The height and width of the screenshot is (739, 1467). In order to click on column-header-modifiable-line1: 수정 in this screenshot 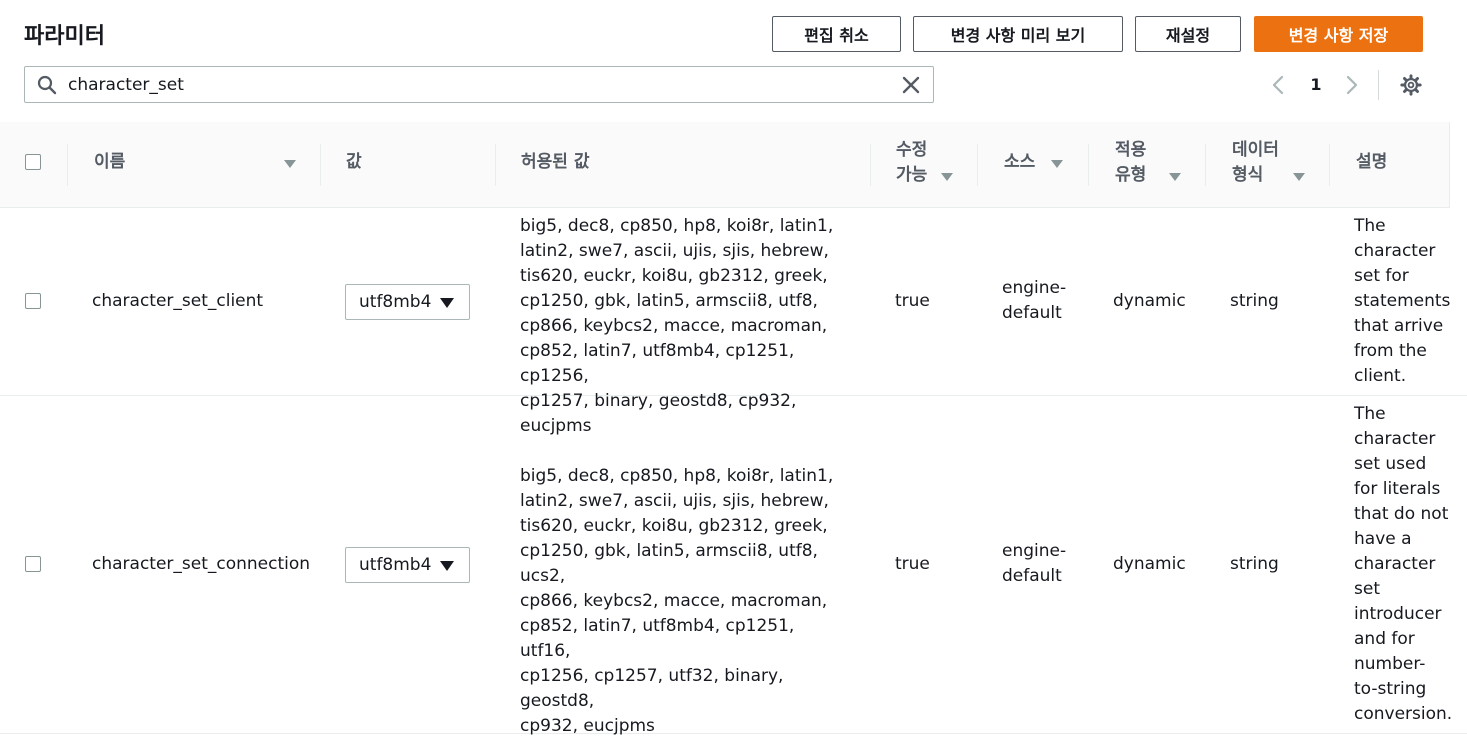, I will do `click(912, 150)`.